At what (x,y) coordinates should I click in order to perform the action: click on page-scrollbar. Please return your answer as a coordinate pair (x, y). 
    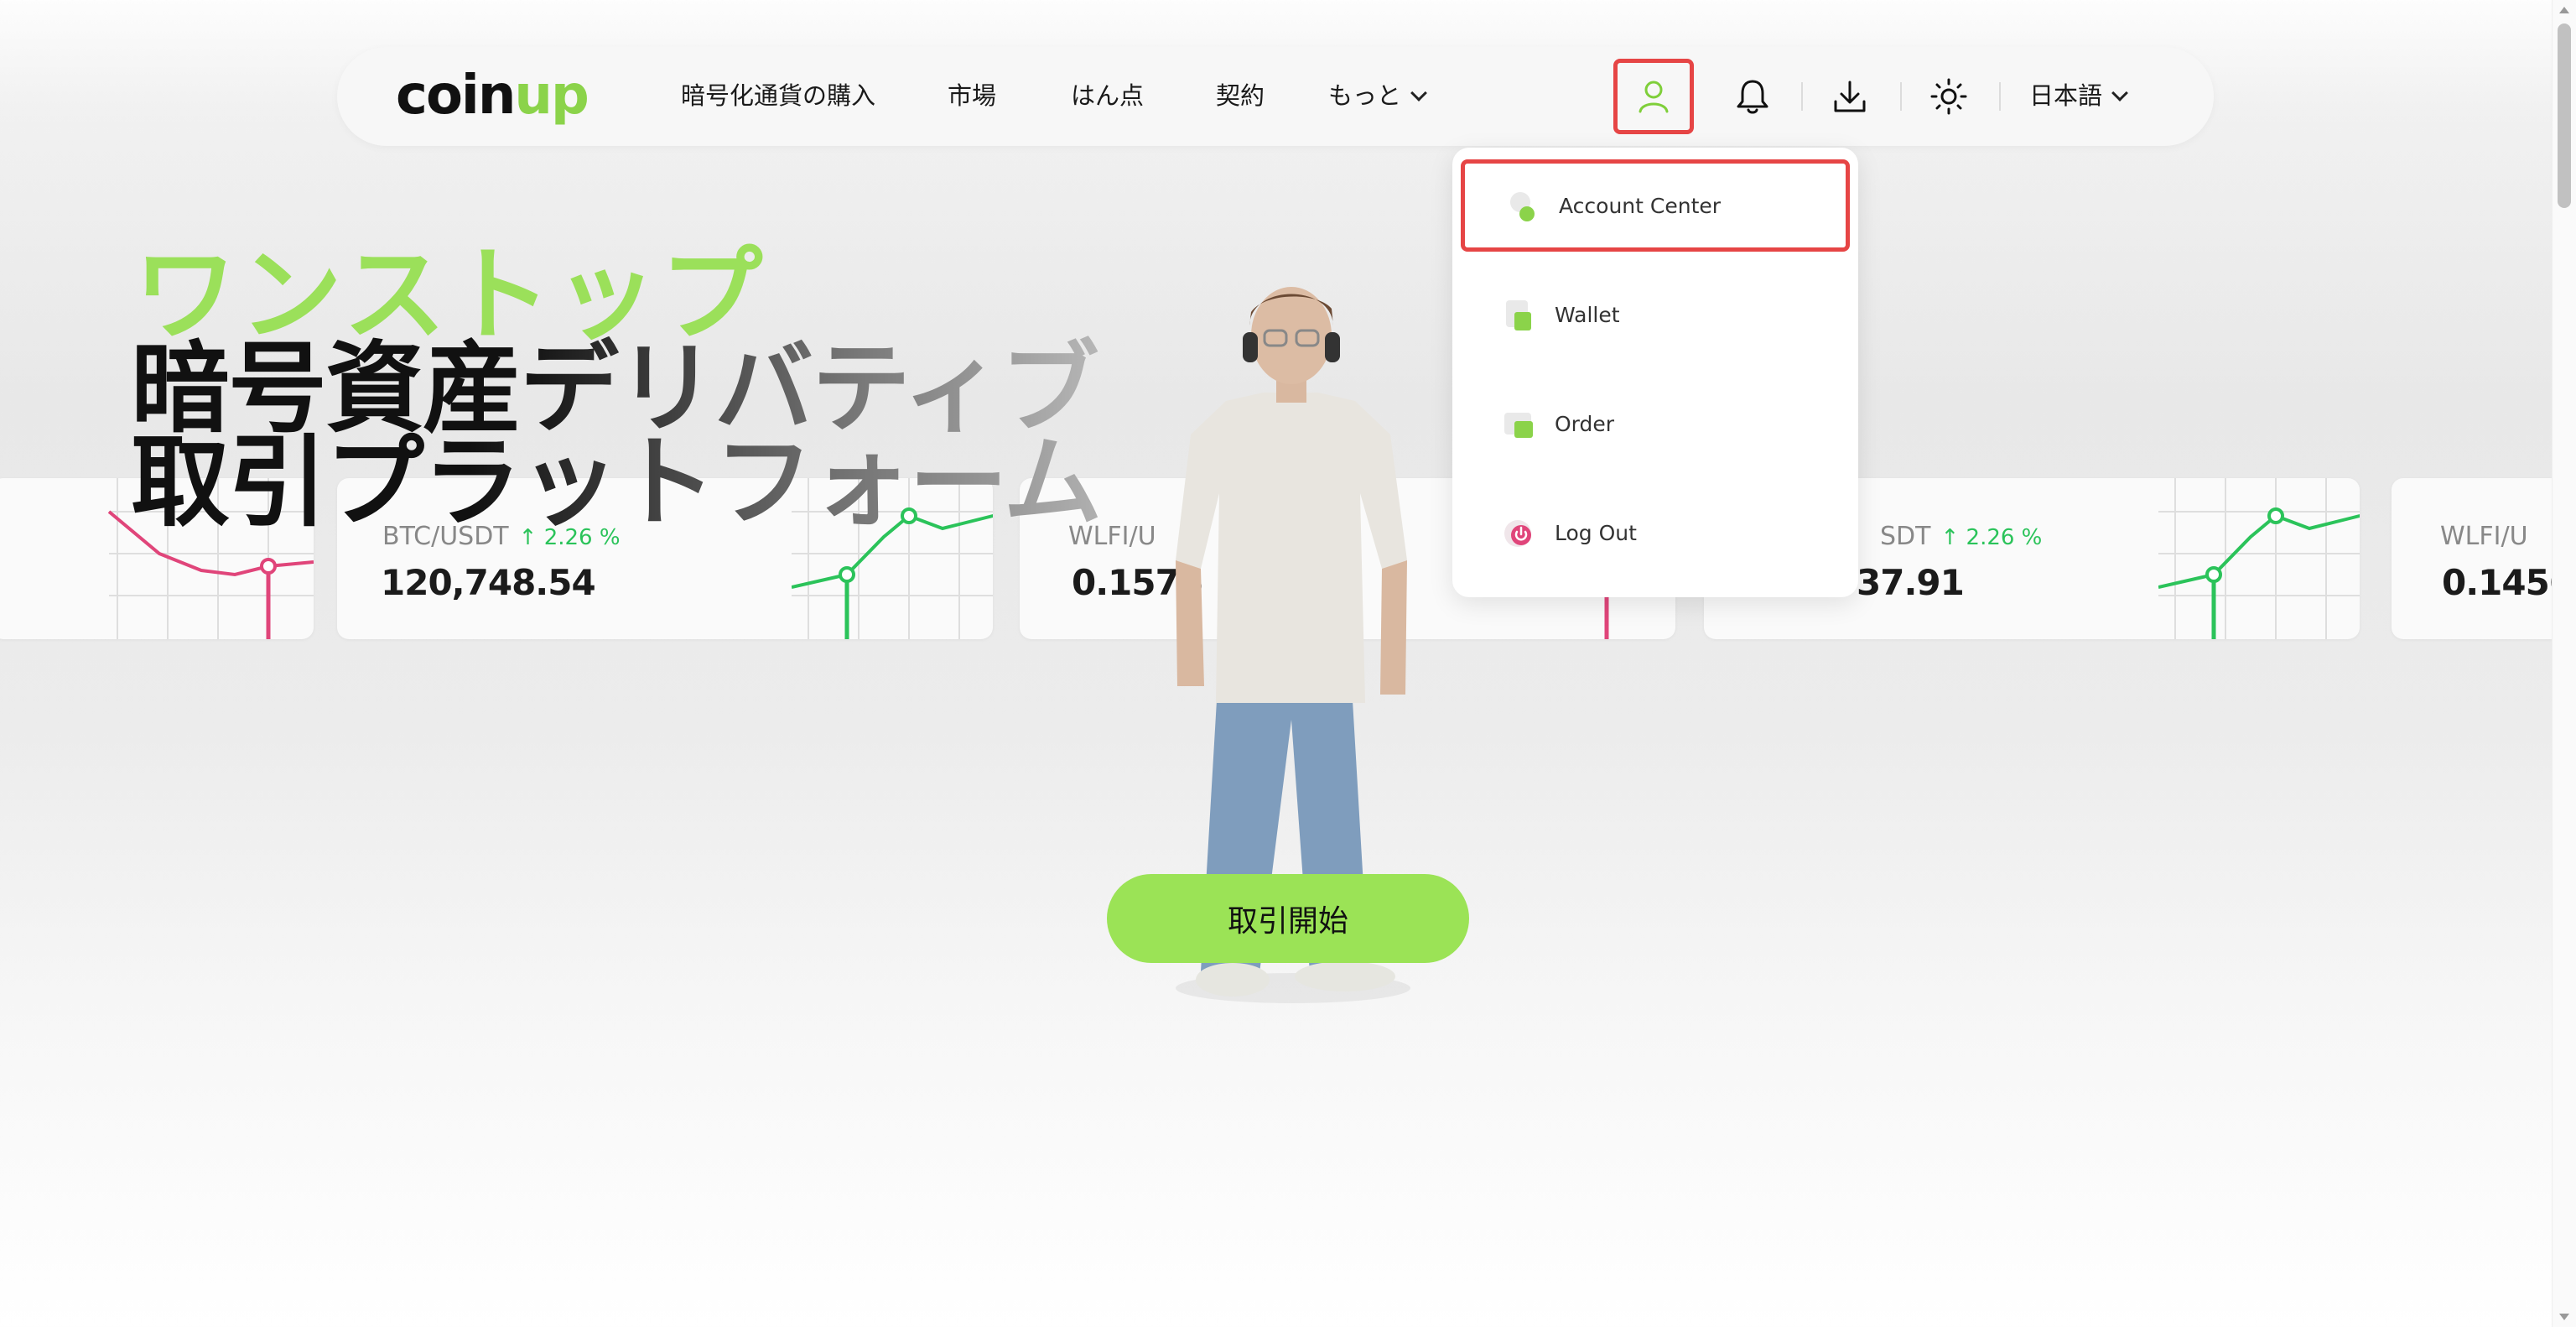
    Looking at the image, I should click on (2564, 663).